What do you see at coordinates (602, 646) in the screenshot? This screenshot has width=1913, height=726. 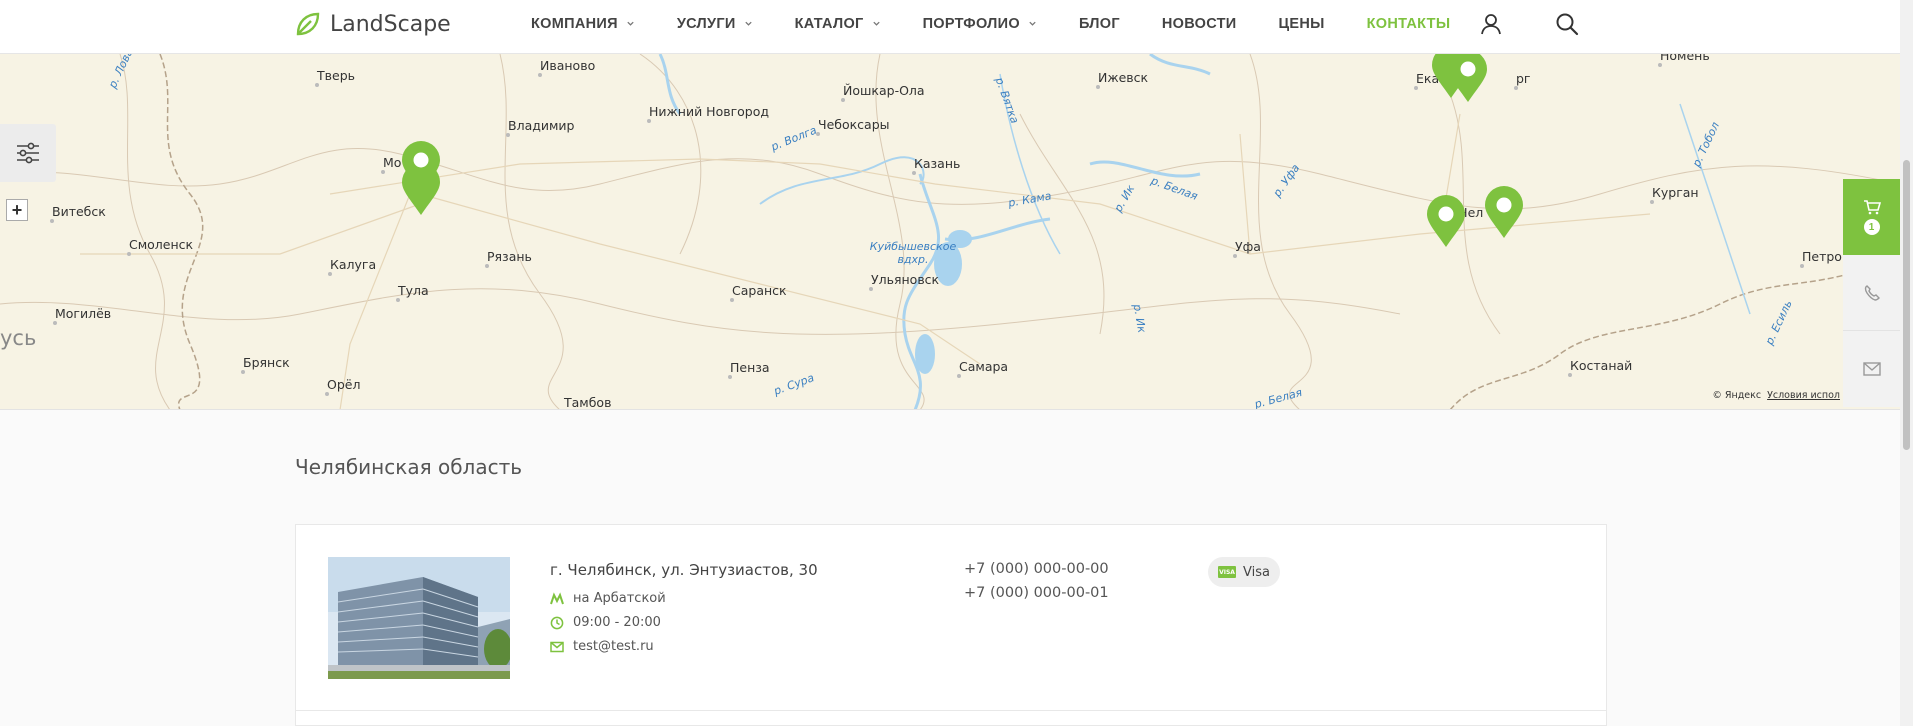 I see `office-email: test@test.ru` at bounding box center [602, 646].